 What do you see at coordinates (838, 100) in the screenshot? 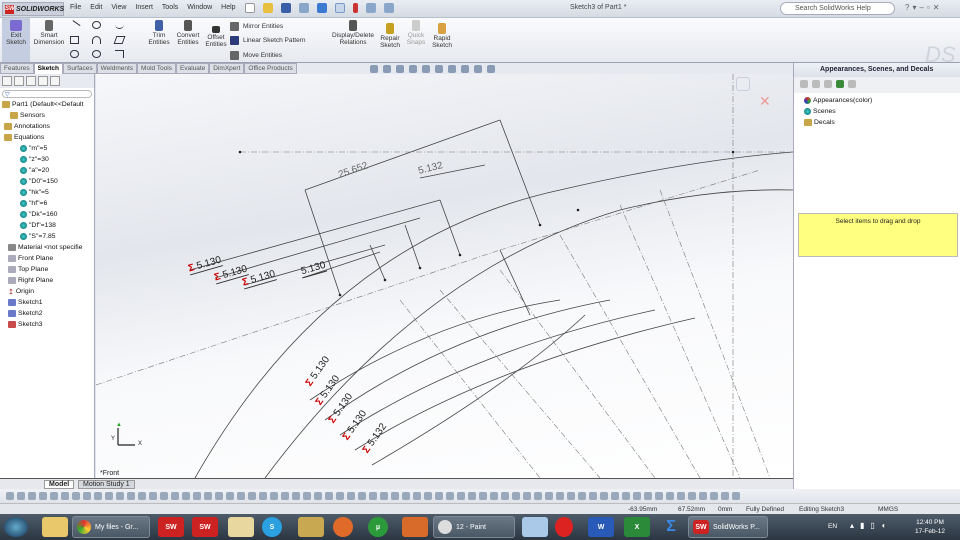
I see `appearances-item: Appearances(color)` at bounding box center [838, 100].